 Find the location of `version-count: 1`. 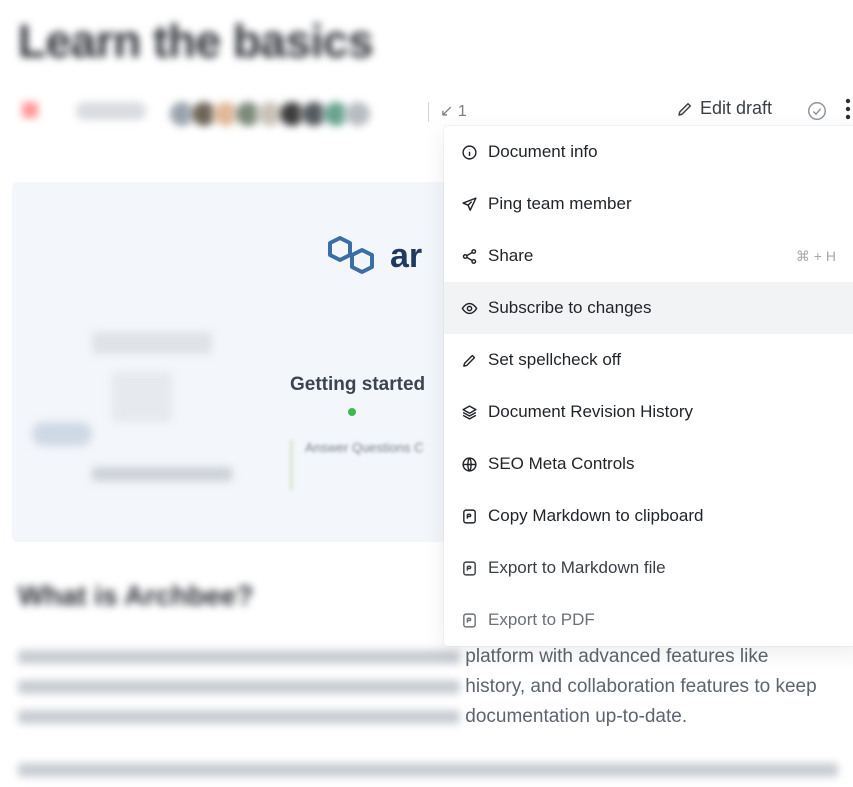

version-count: 1 is located at coordinates (462, 111).